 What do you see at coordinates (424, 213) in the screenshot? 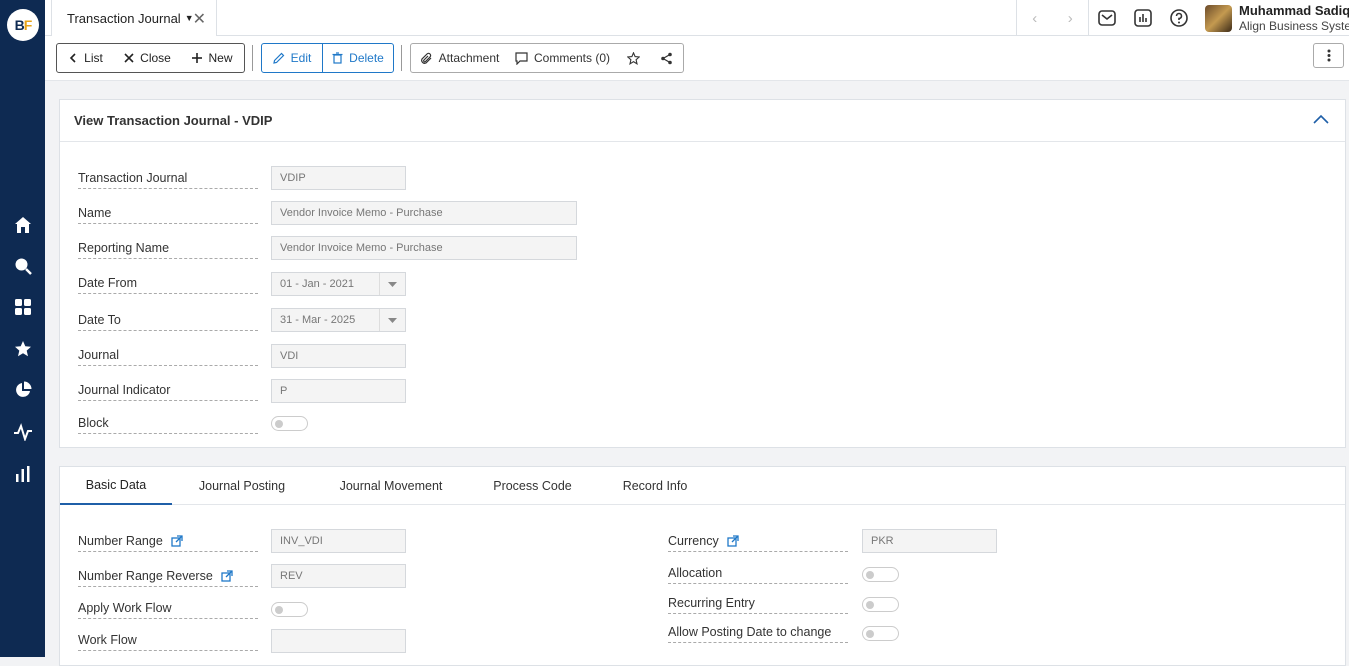
I see `name-field: Vendor Invoice Memo - Purchase` at bounding box center [424, 213].